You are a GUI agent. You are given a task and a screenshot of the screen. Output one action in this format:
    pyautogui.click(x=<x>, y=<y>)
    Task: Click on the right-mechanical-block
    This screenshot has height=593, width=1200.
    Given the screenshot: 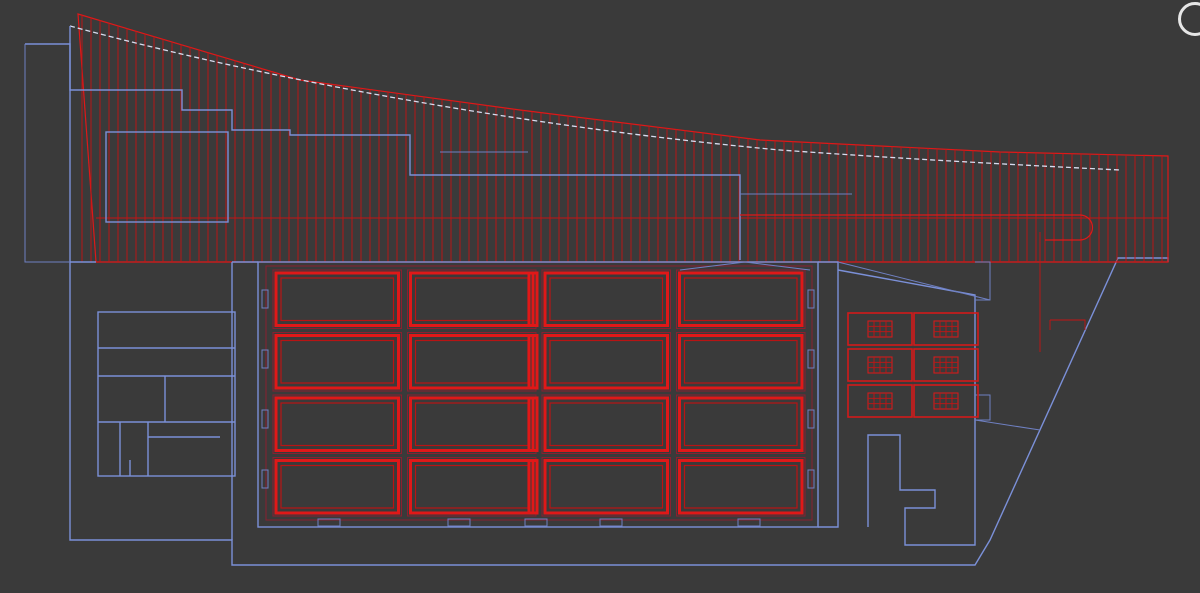 What is the action you would take?
    pyautogui.click(x=952, y=389)
    